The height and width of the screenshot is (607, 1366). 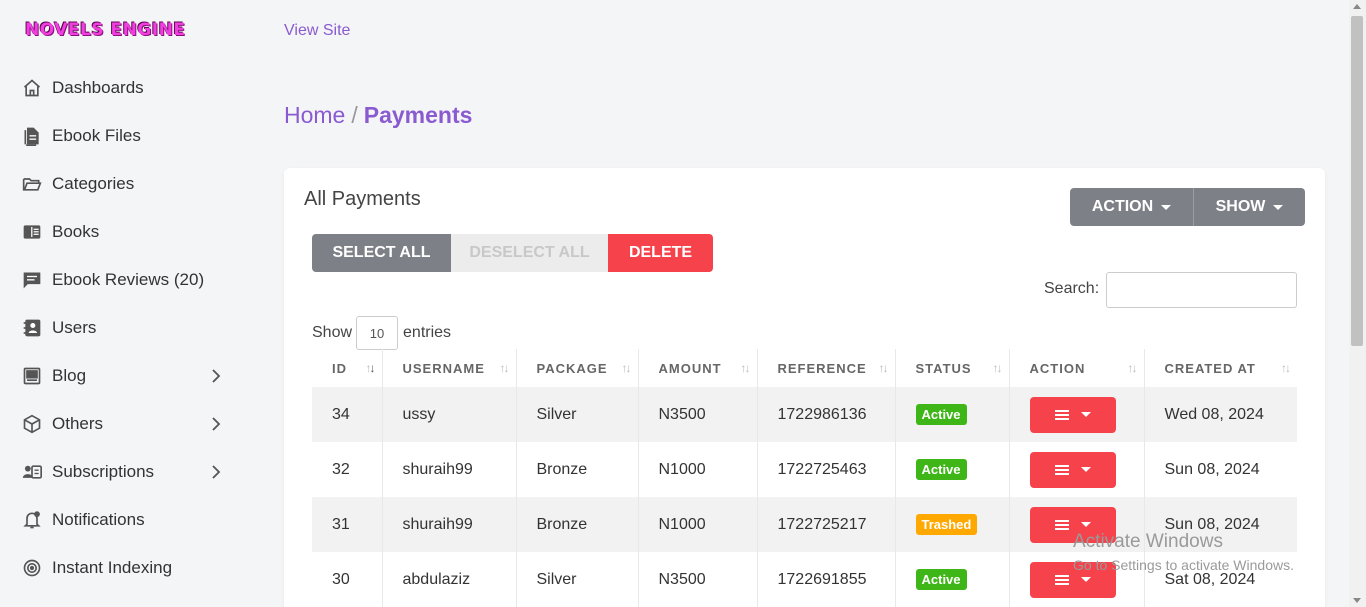 What do you see at coordinates (122, 376) in the screenshot?
I see `sidebar-item-blog: Blog` at bounding box center [122, 376].